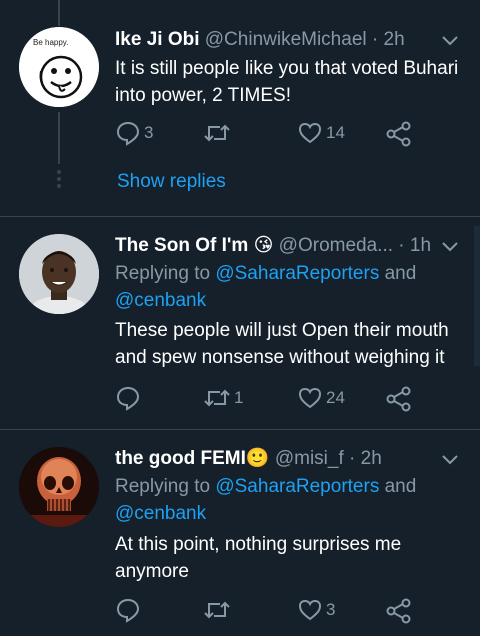 The width and height of the screenshot is (480, 636). I want to click on profile-photo-icon, so click(59, 274).